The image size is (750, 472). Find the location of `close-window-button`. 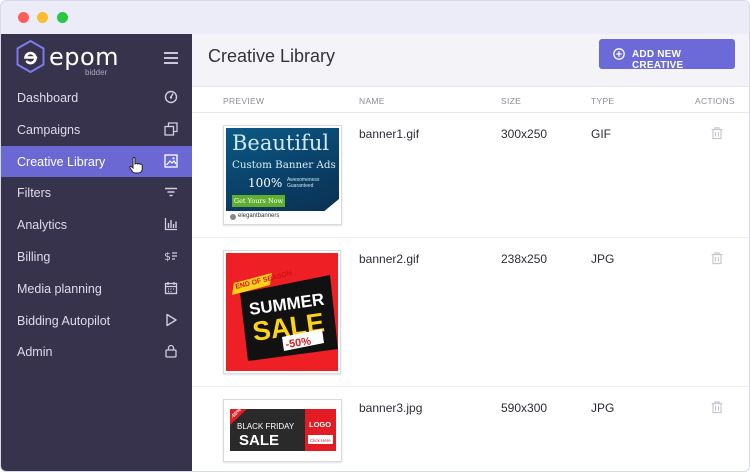

close-window-button is located at coordinates (23, 17).